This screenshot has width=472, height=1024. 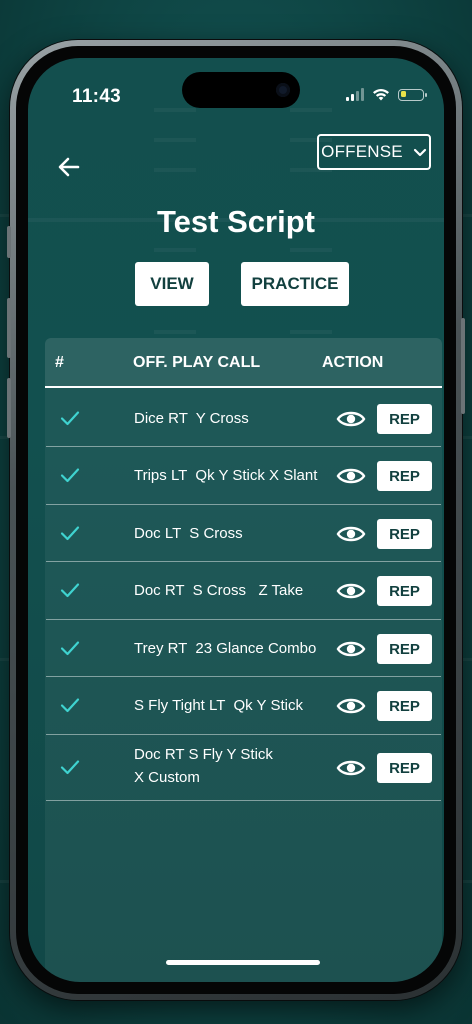 I want to click on column-header-number: #, so click(x=59, y=362).